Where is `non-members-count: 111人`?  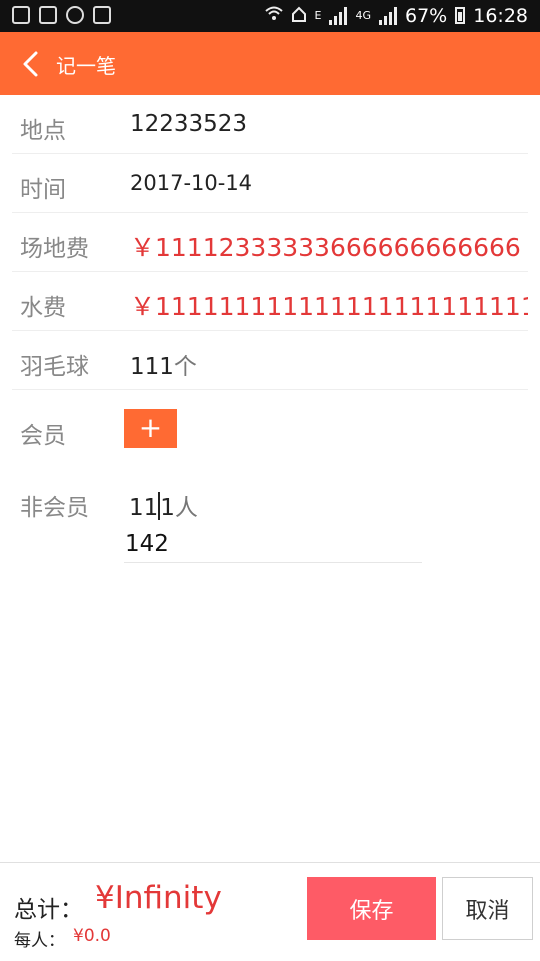
non-members-count: 111人 is located at coordinates (163, 505).